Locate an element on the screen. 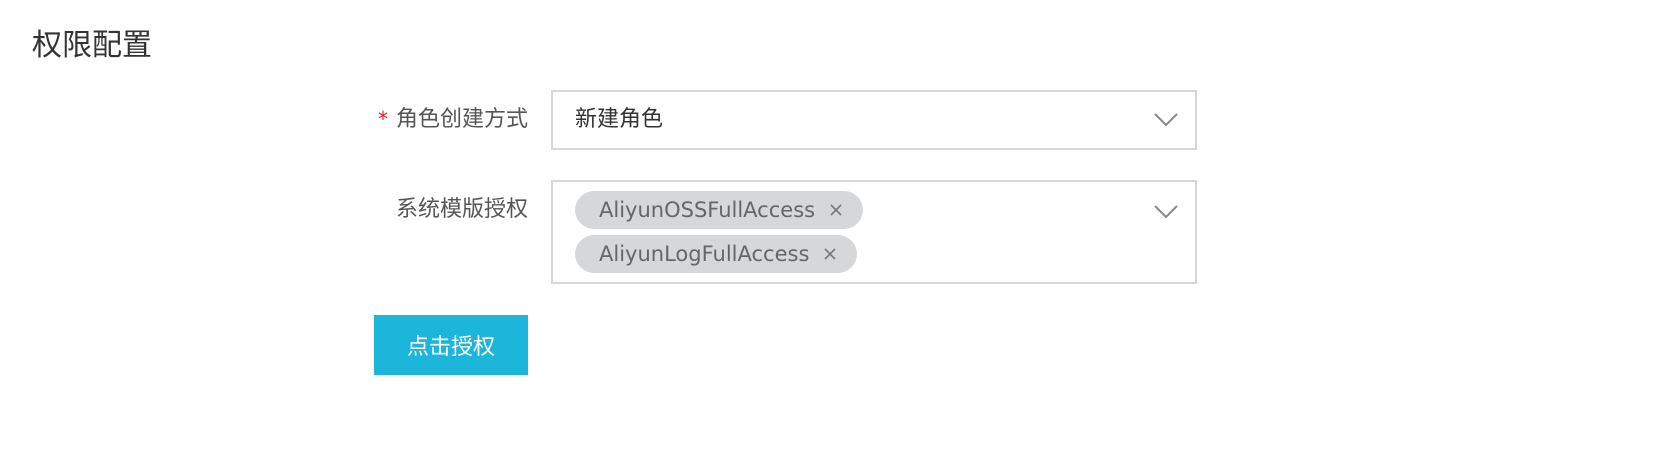  system-policies-select: AliyunOSSFullAccess AliyunLogFullAccess is located at coordinates (874, 232).